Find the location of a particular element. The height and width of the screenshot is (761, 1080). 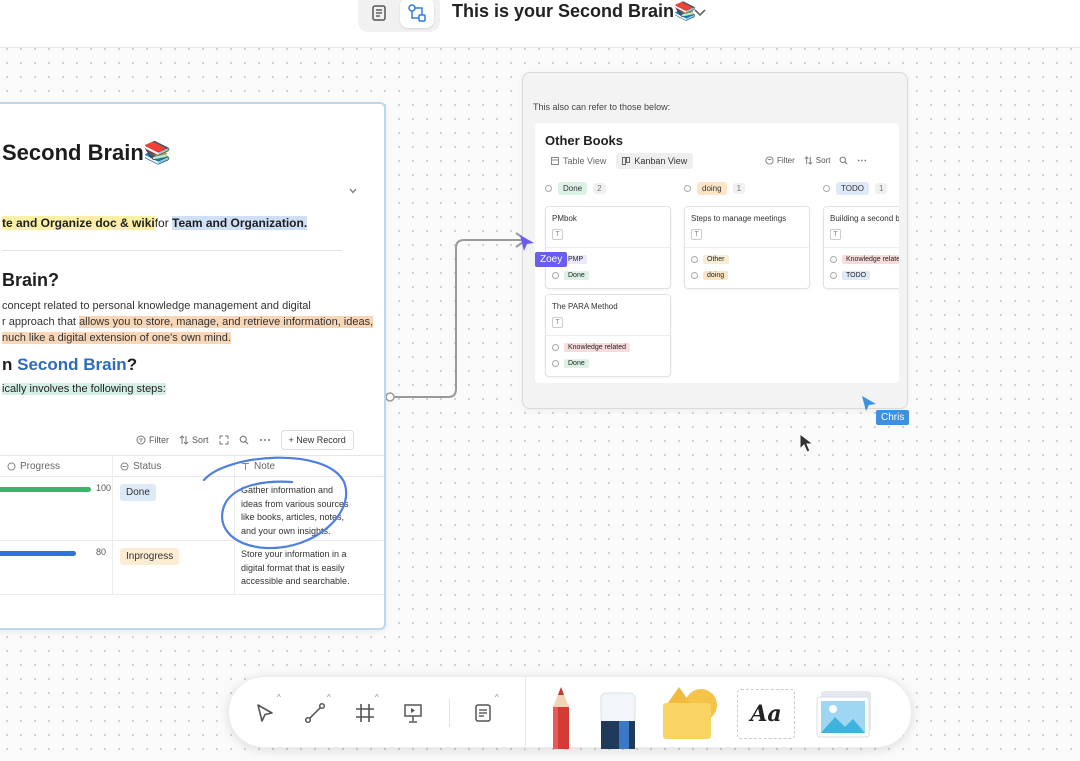

text-tool-button: Aa is located at coordinates (766, 714).